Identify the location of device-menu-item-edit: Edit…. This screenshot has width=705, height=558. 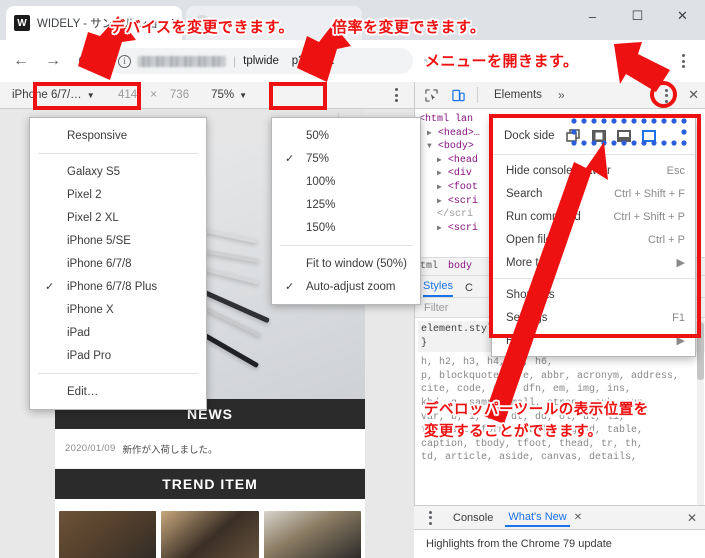
(118, 391).